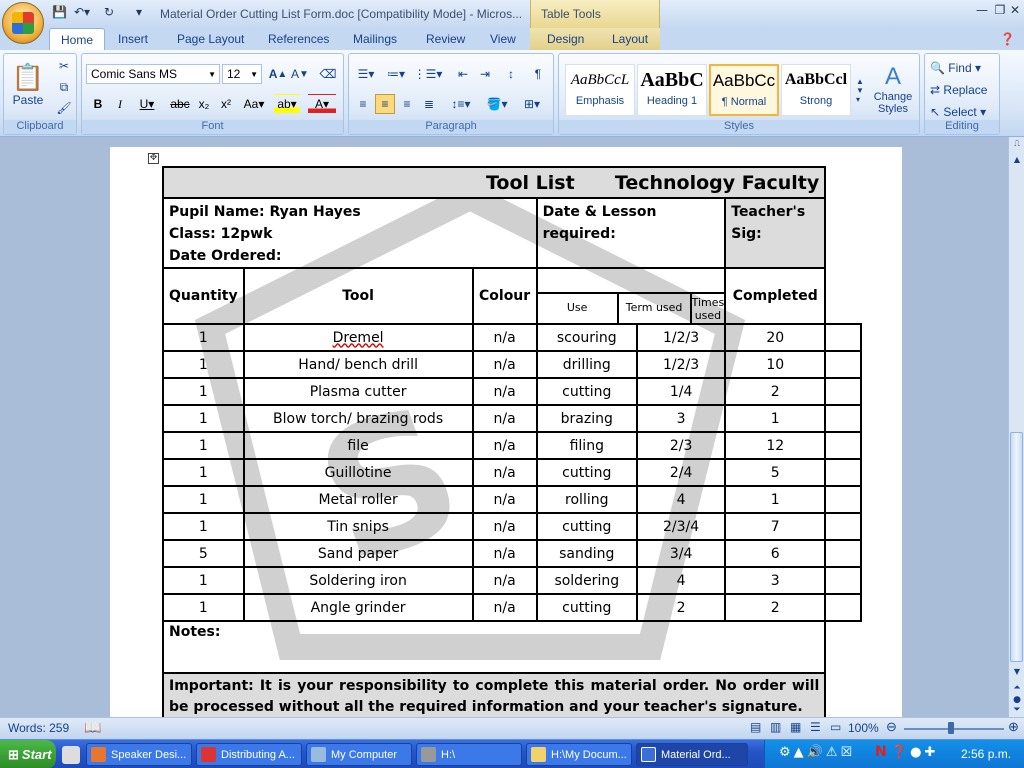  What do you see at coordinates (358, 553) in the screenshot?
I see `tool-cell: Sand paper` at bounding box center [358, 553].